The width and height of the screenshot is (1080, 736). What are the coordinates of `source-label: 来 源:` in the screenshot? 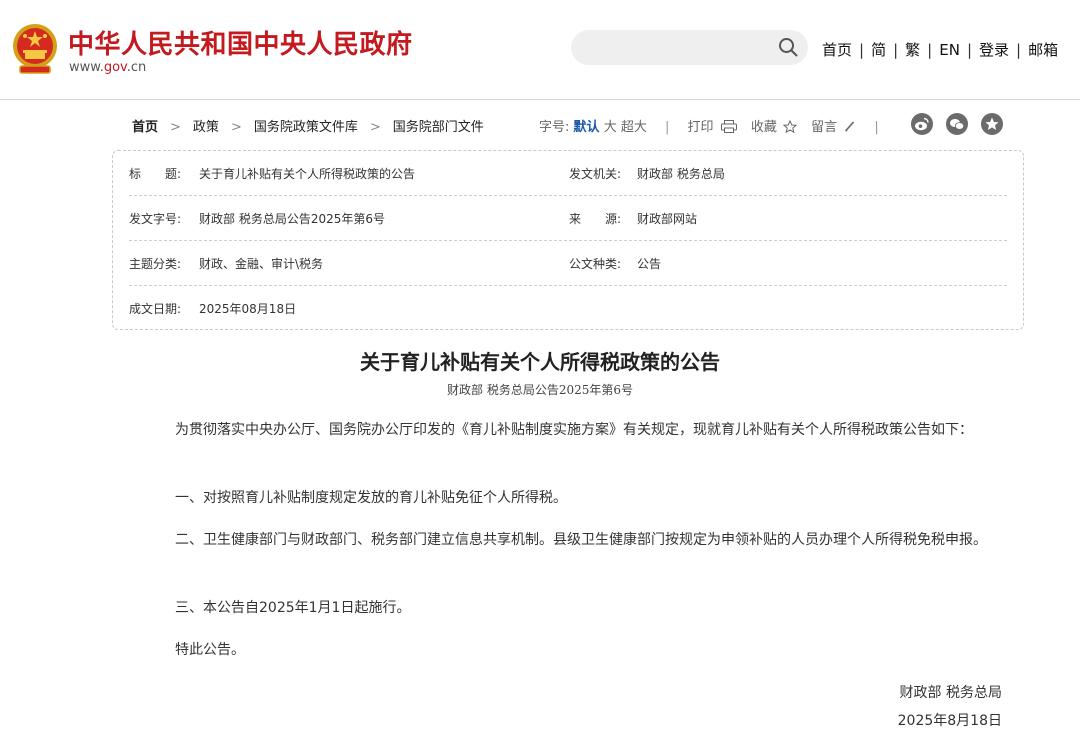 It's located at (595, 219).